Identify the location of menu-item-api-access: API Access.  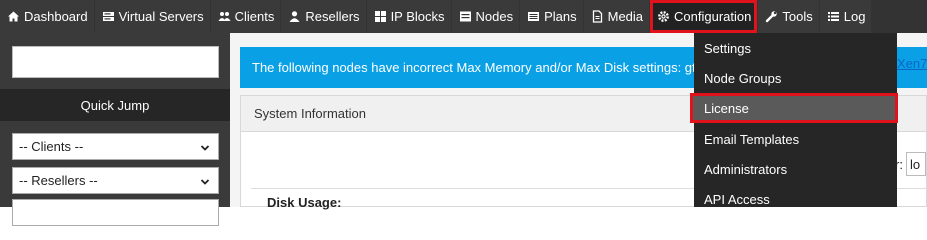
(795, 199).